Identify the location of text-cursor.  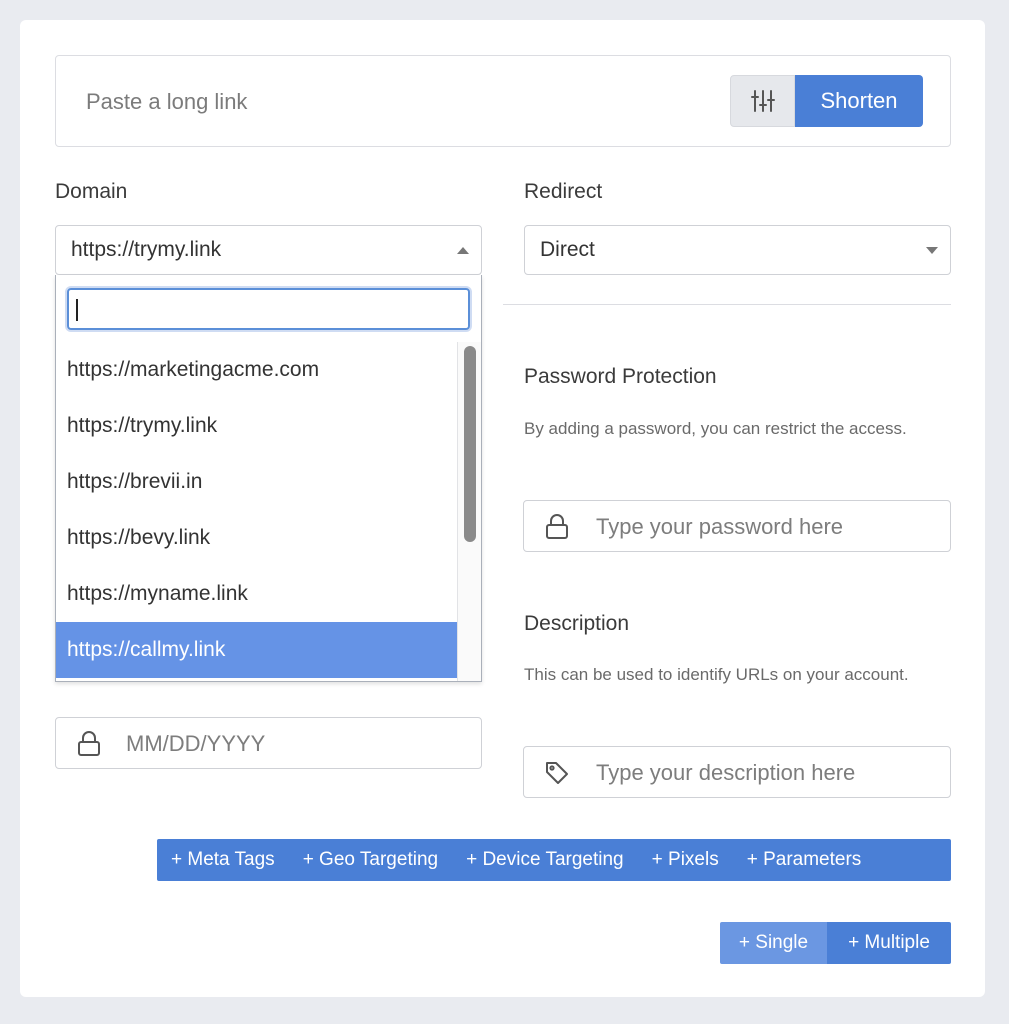
(77, 310).